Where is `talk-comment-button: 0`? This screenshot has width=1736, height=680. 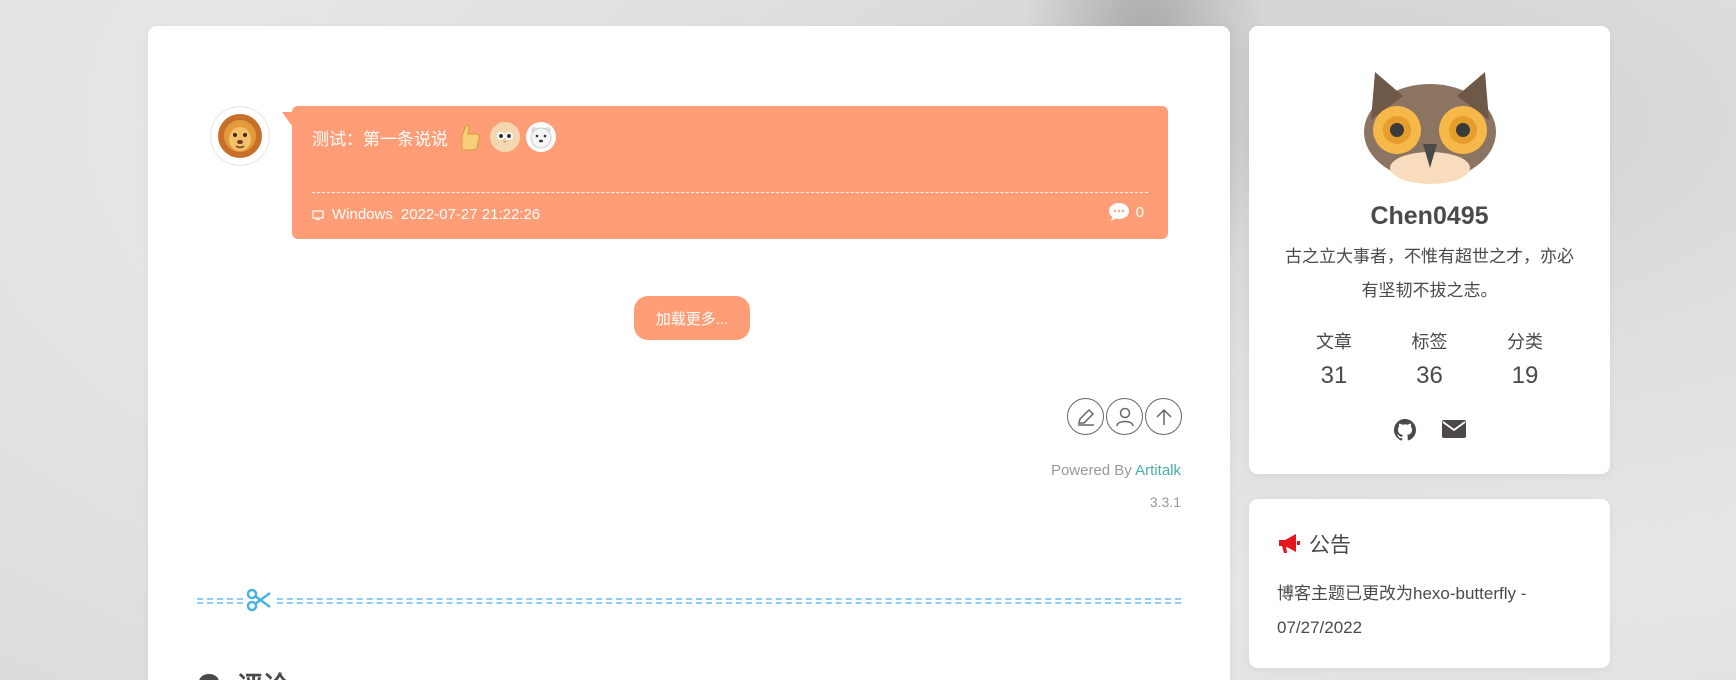
talk-comment-button: 0 is located at coordinates (1126, 212).